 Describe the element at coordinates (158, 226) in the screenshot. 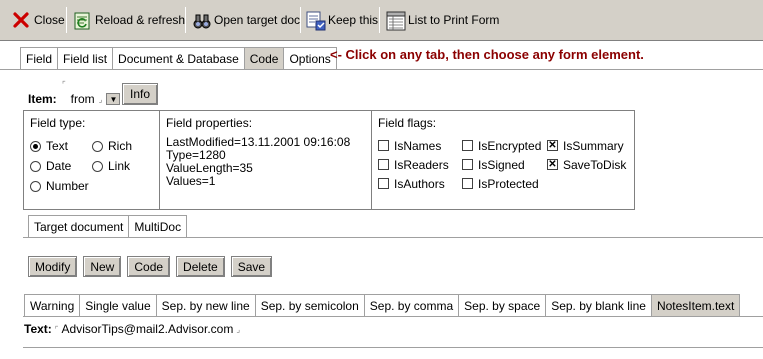

I see `tab-multidoc: MultiDoc` at that location.